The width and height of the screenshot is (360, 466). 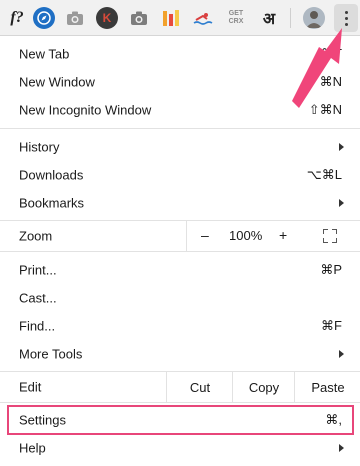 I want to click on get-crx-line2: CRX, so click(x=236, y=21).